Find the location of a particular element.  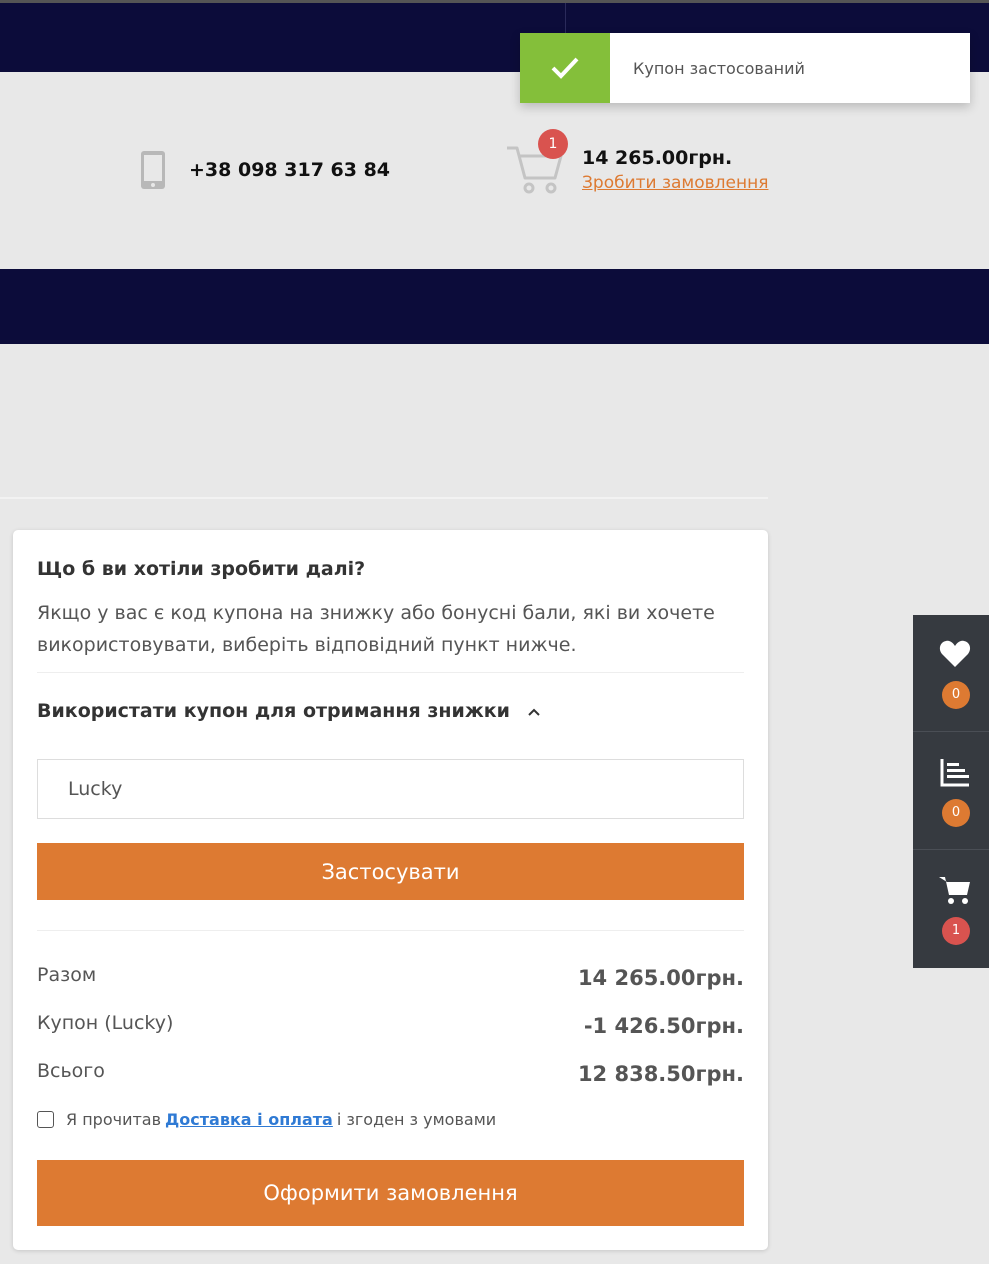

shopping-cart-icon is located at coordinates (954, 890).